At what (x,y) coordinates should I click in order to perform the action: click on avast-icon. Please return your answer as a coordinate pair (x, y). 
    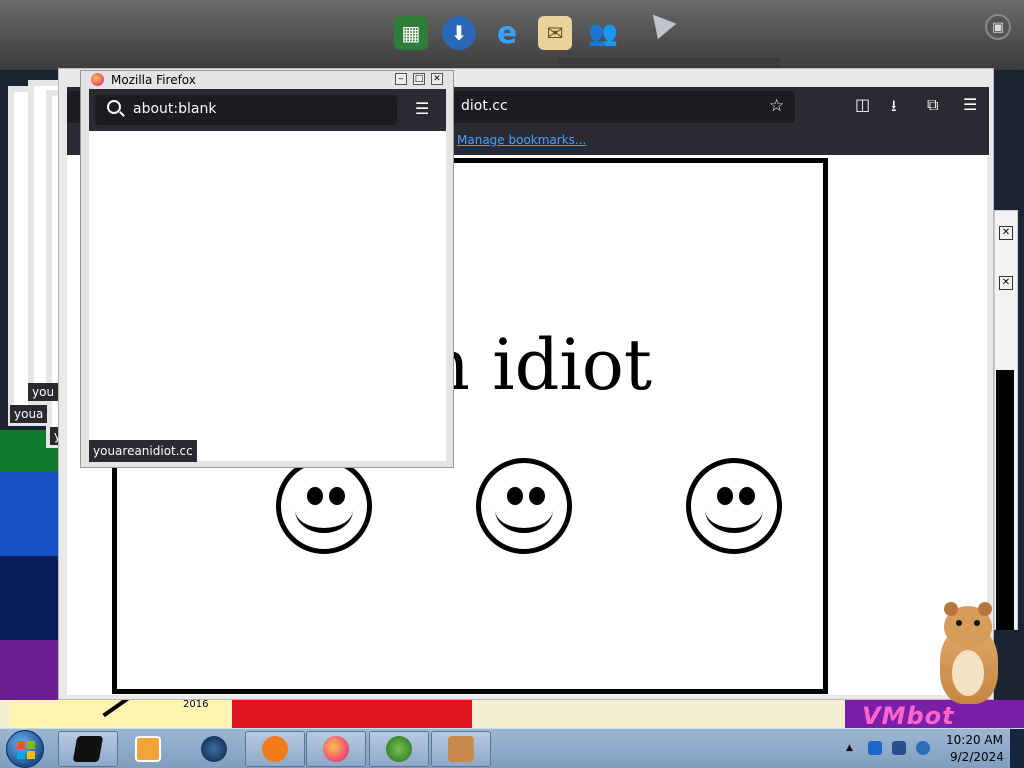
    Looking at the image, I should click on (275, 749).